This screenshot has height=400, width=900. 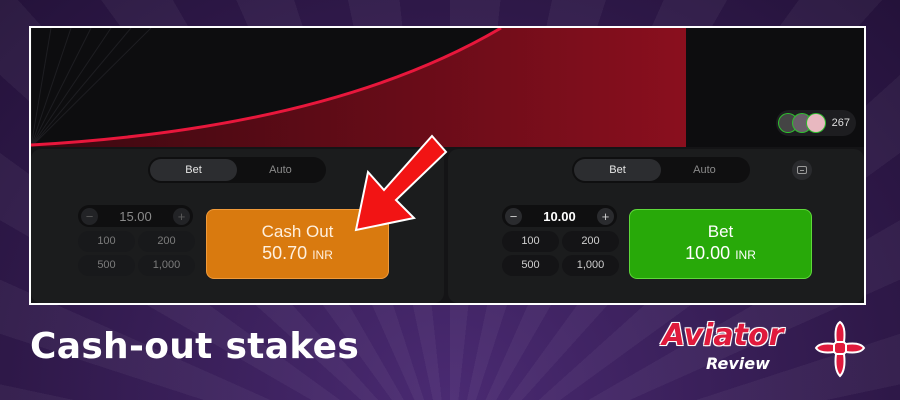 What do you see at coordinates (297, 253) in the screenshot?
I see `cash-out-amount: 50.70 INR` at bounding box center [297, 253].